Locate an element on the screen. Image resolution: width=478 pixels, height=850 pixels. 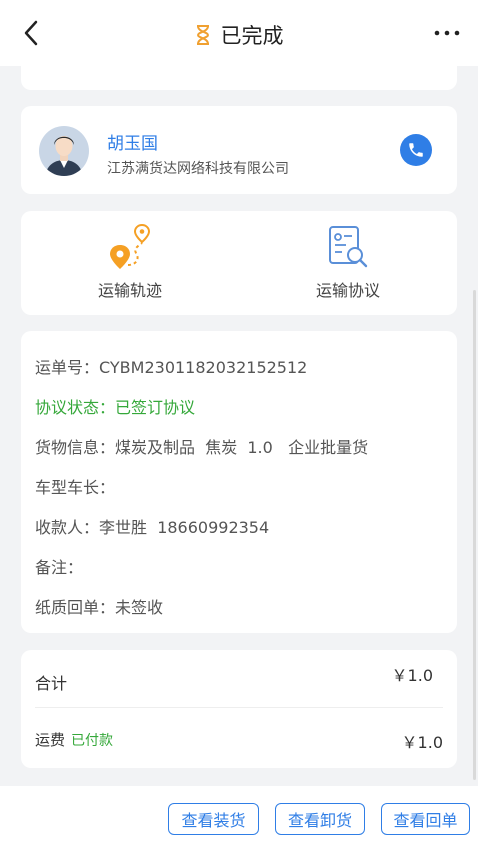
transport-agreement-label: 运输协议 is located at coordinates (347, 290).